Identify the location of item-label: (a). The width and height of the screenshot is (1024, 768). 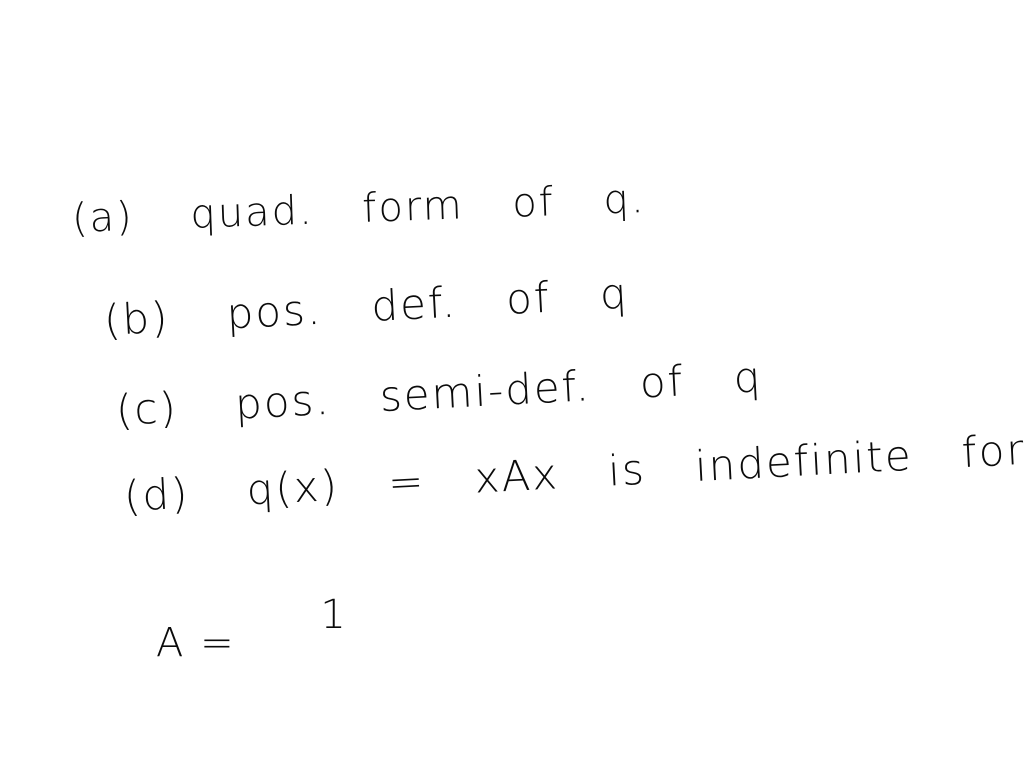
(103, 217).